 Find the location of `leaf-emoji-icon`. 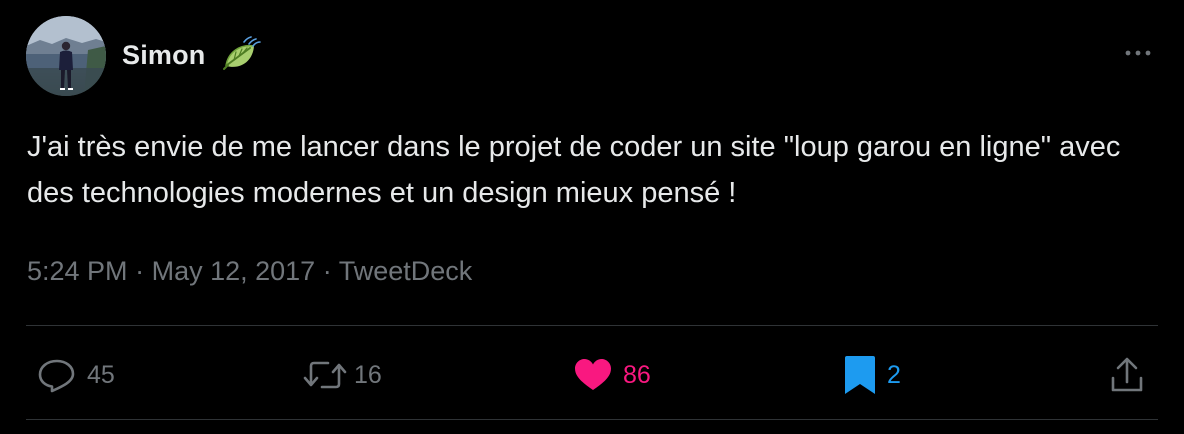

leaf-emoji-icon is located at coordinates (242, 53).